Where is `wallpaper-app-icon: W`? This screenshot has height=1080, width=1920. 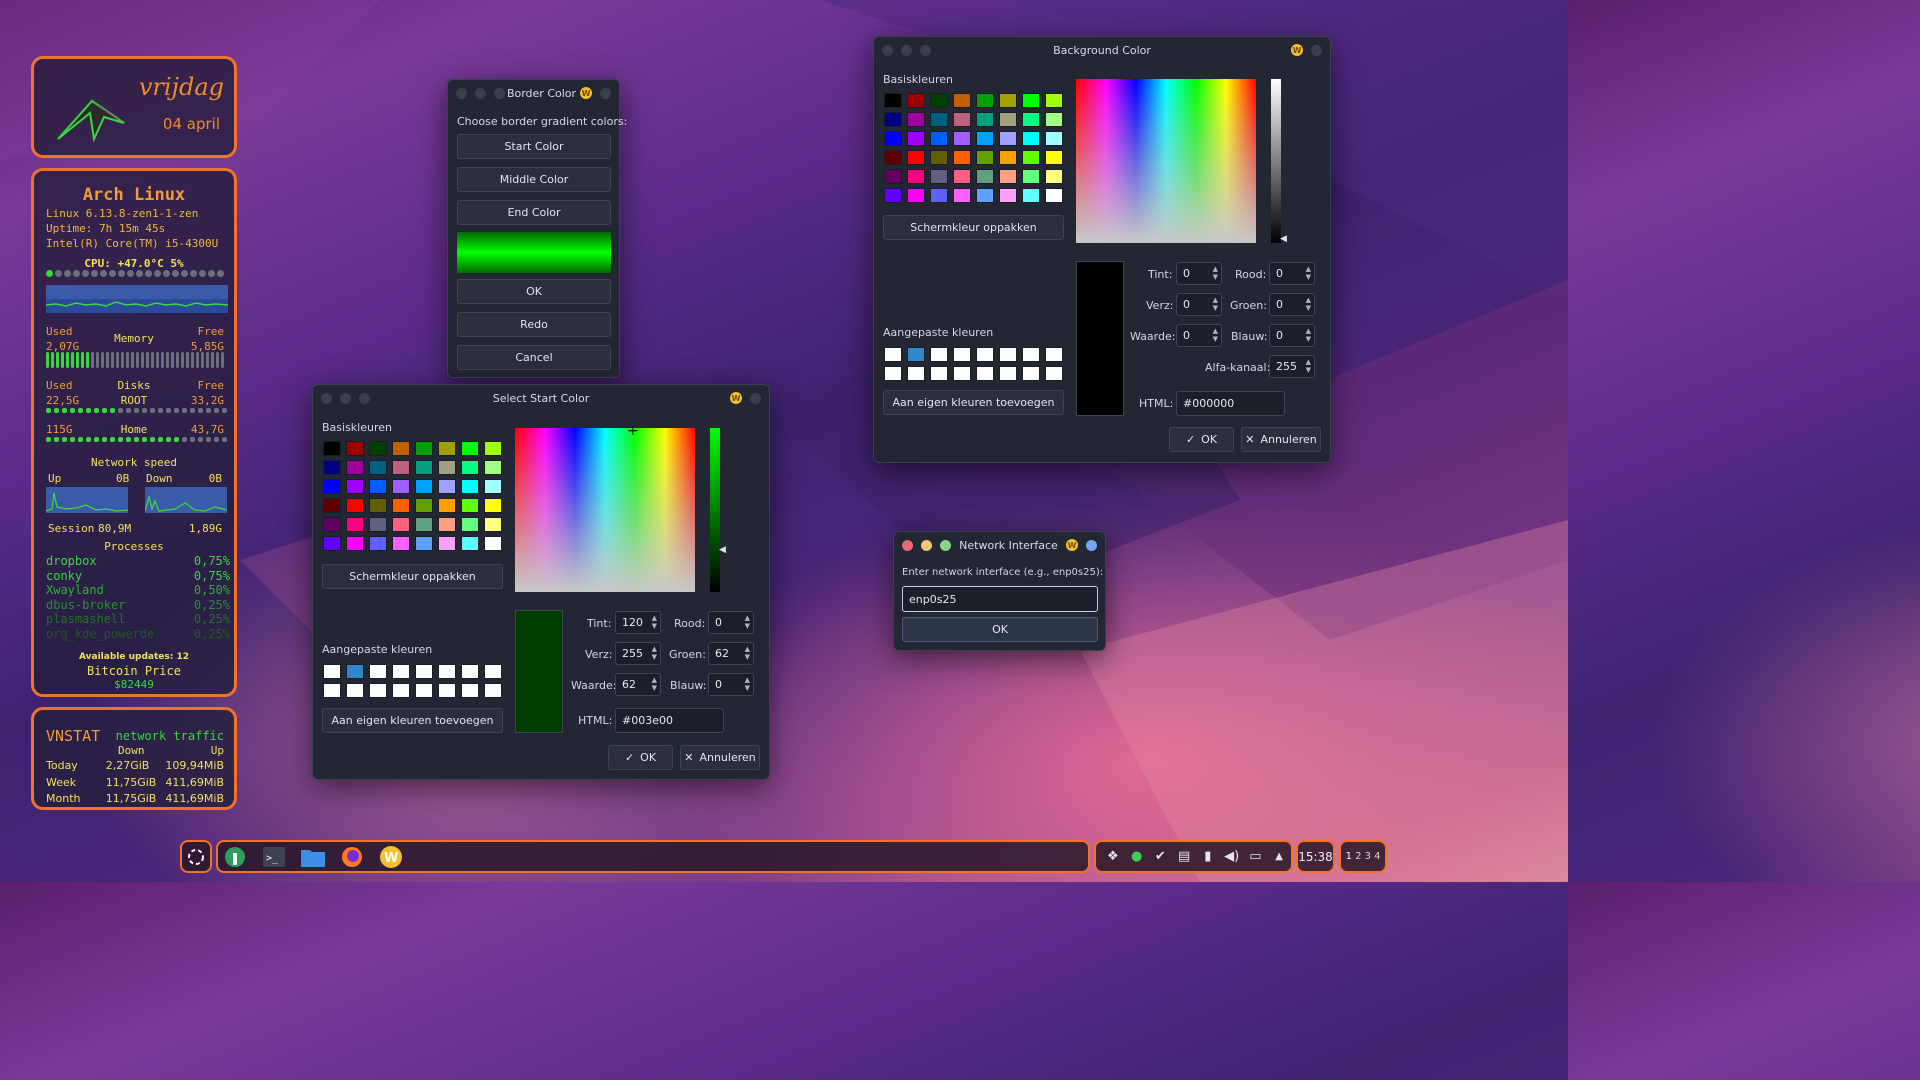
wallpaper-app-icon: W is located at coordinates (391, 857).